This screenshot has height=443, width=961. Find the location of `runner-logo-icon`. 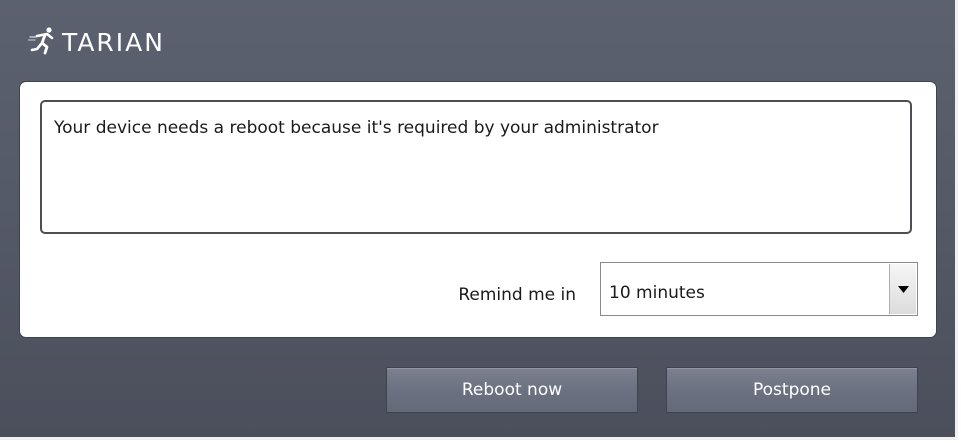

runner-logo-icon is located at coordinates (42, 42).